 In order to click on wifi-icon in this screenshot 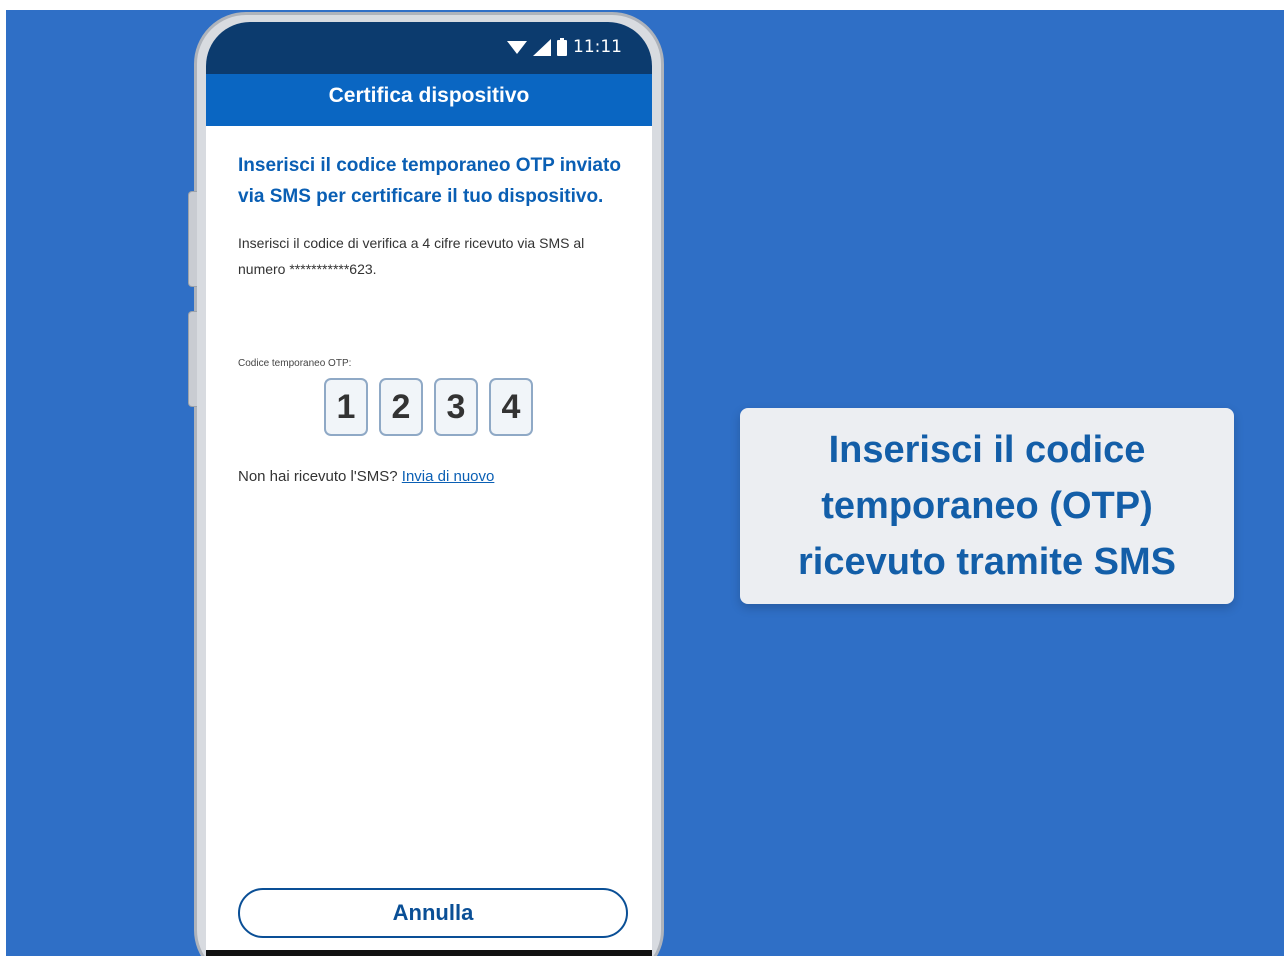, I will do `click(517, 47)`.